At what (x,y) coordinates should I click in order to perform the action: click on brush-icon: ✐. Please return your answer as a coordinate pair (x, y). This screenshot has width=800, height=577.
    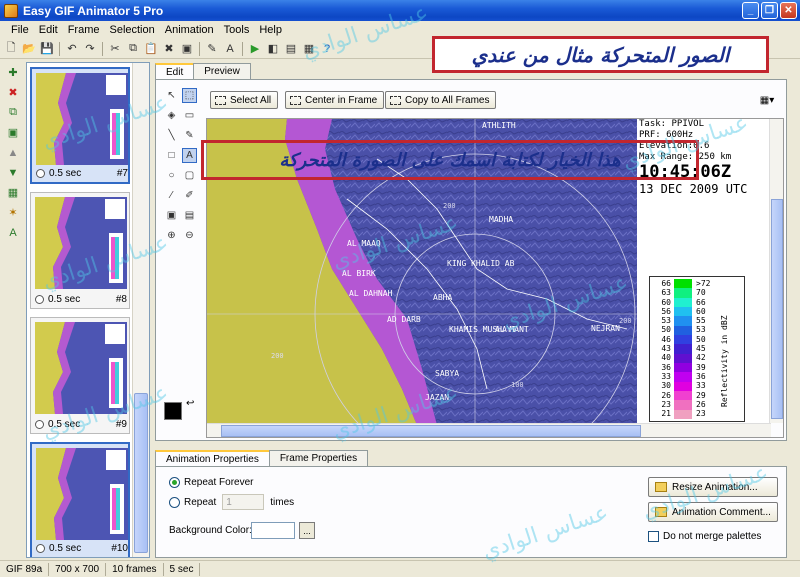
    Looking at the image, I should click on (189, 195).